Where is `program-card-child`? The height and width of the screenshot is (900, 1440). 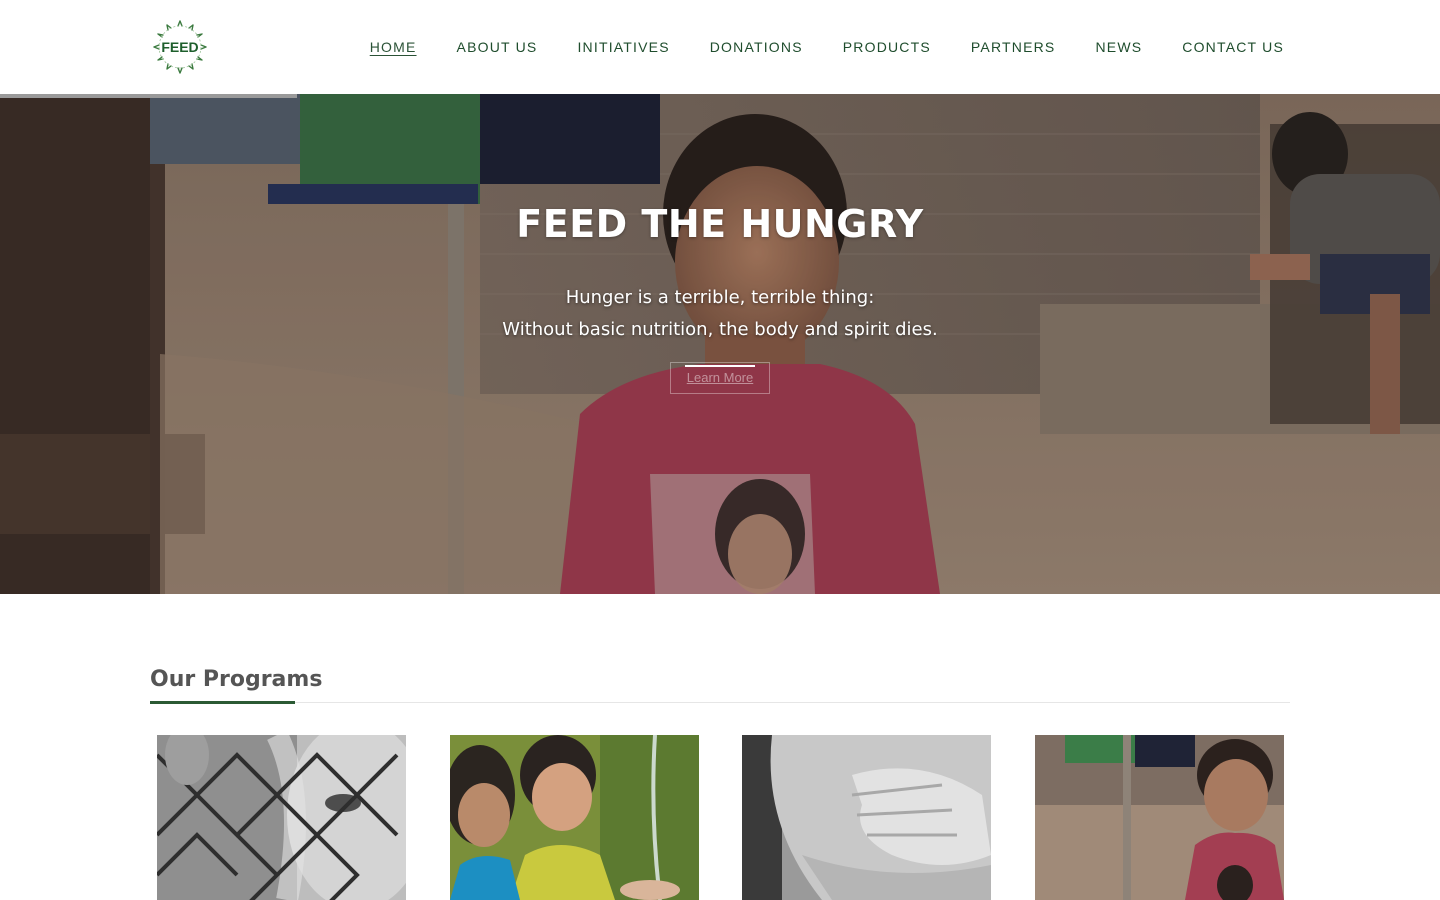 program-card-child is located at coordinates (1159, 817).